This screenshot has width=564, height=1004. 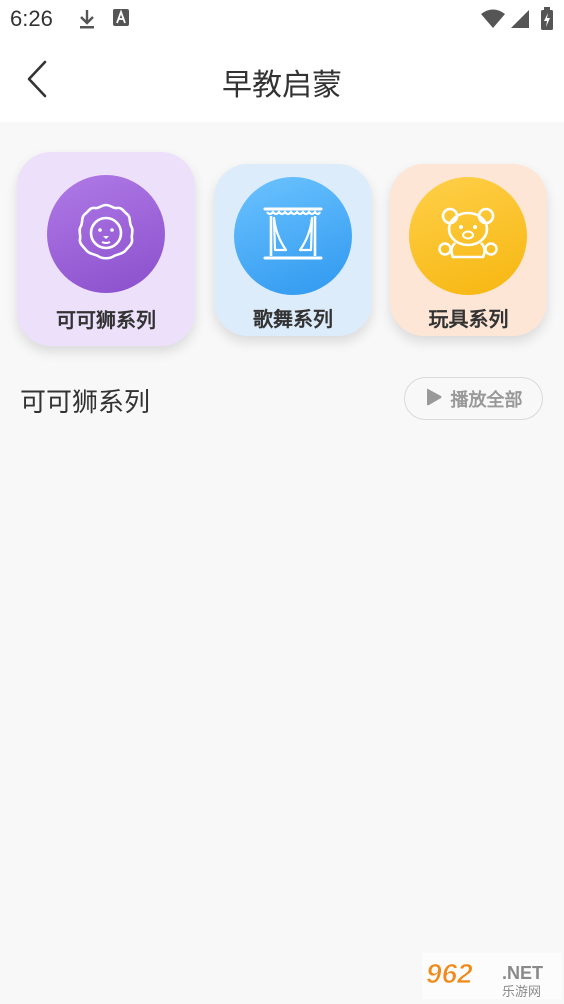 I want to click on category-label: 歌舞系列, so click(x=293, y=319).